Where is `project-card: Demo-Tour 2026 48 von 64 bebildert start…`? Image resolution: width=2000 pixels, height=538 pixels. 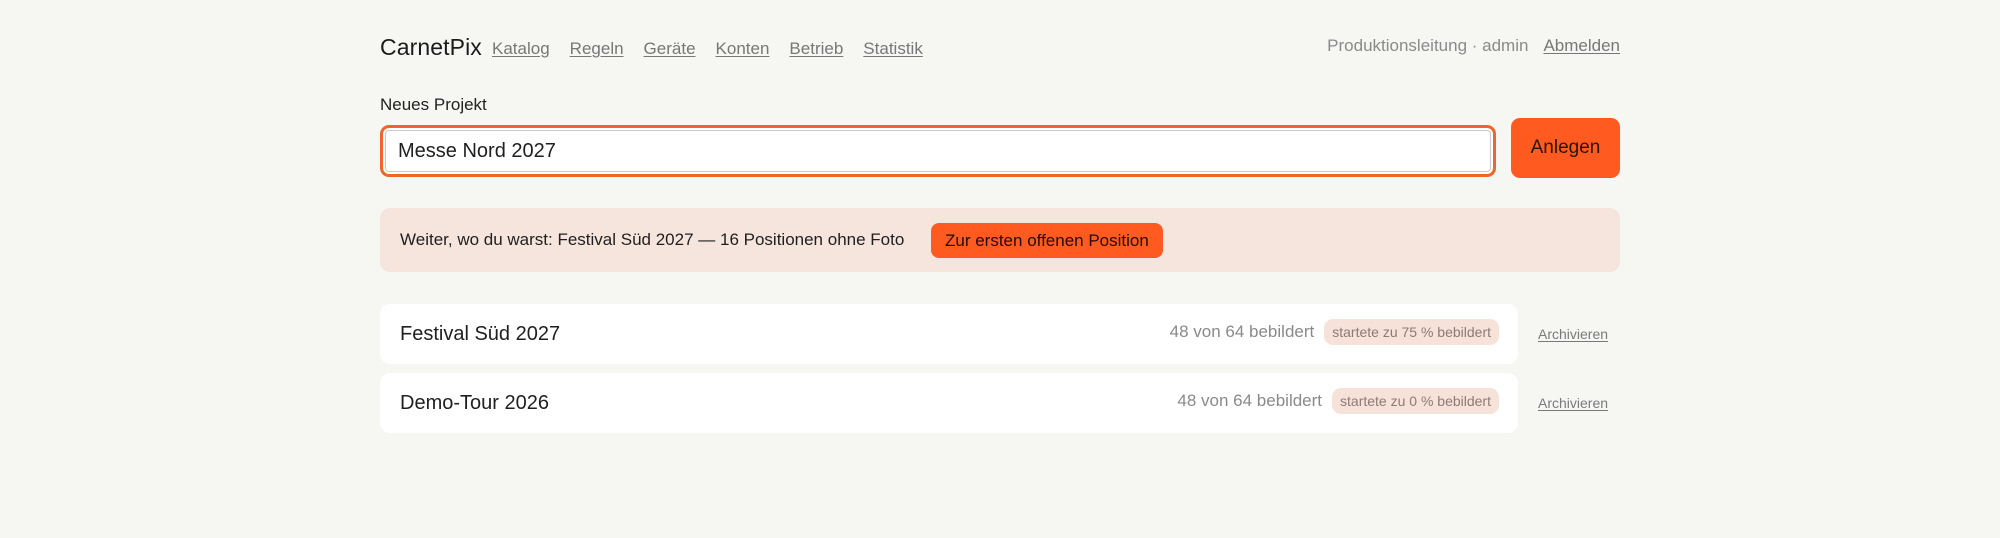
project-card: Demo-Tour 2026 48 von 64 bebildert start… is located at coordinates (949, 403).